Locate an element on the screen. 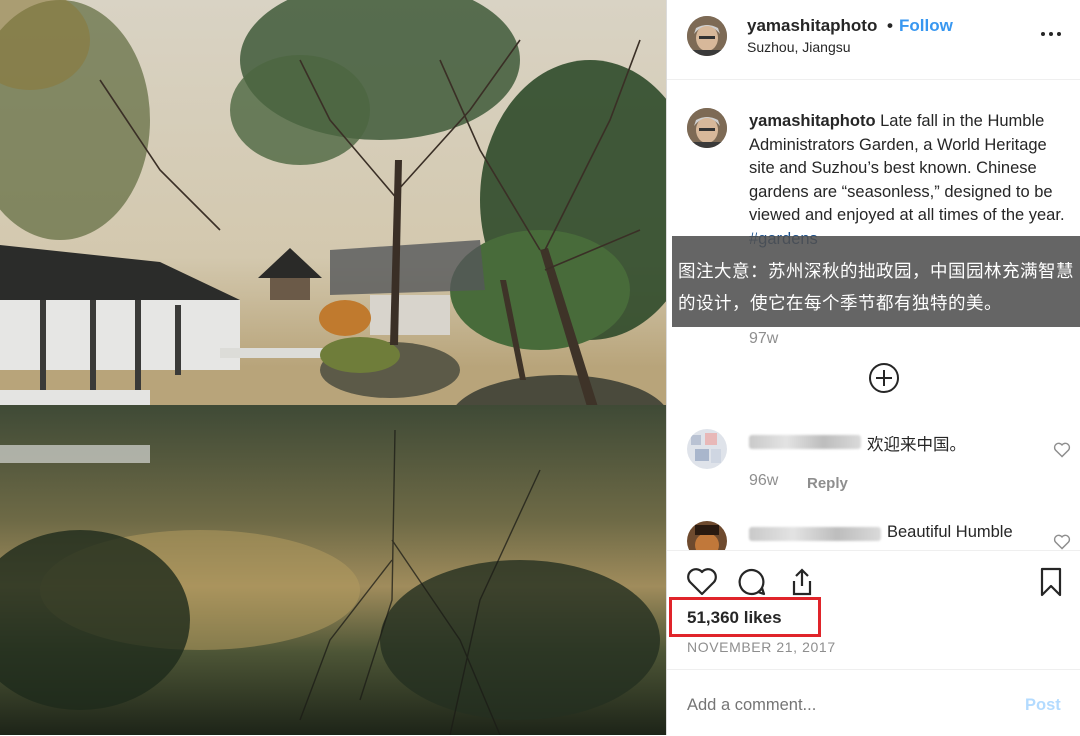 Image resolution: width=1080 pixels, height=736 pixels. comment-text: 欢迎来中国。 is located at coordinates (916, 445).